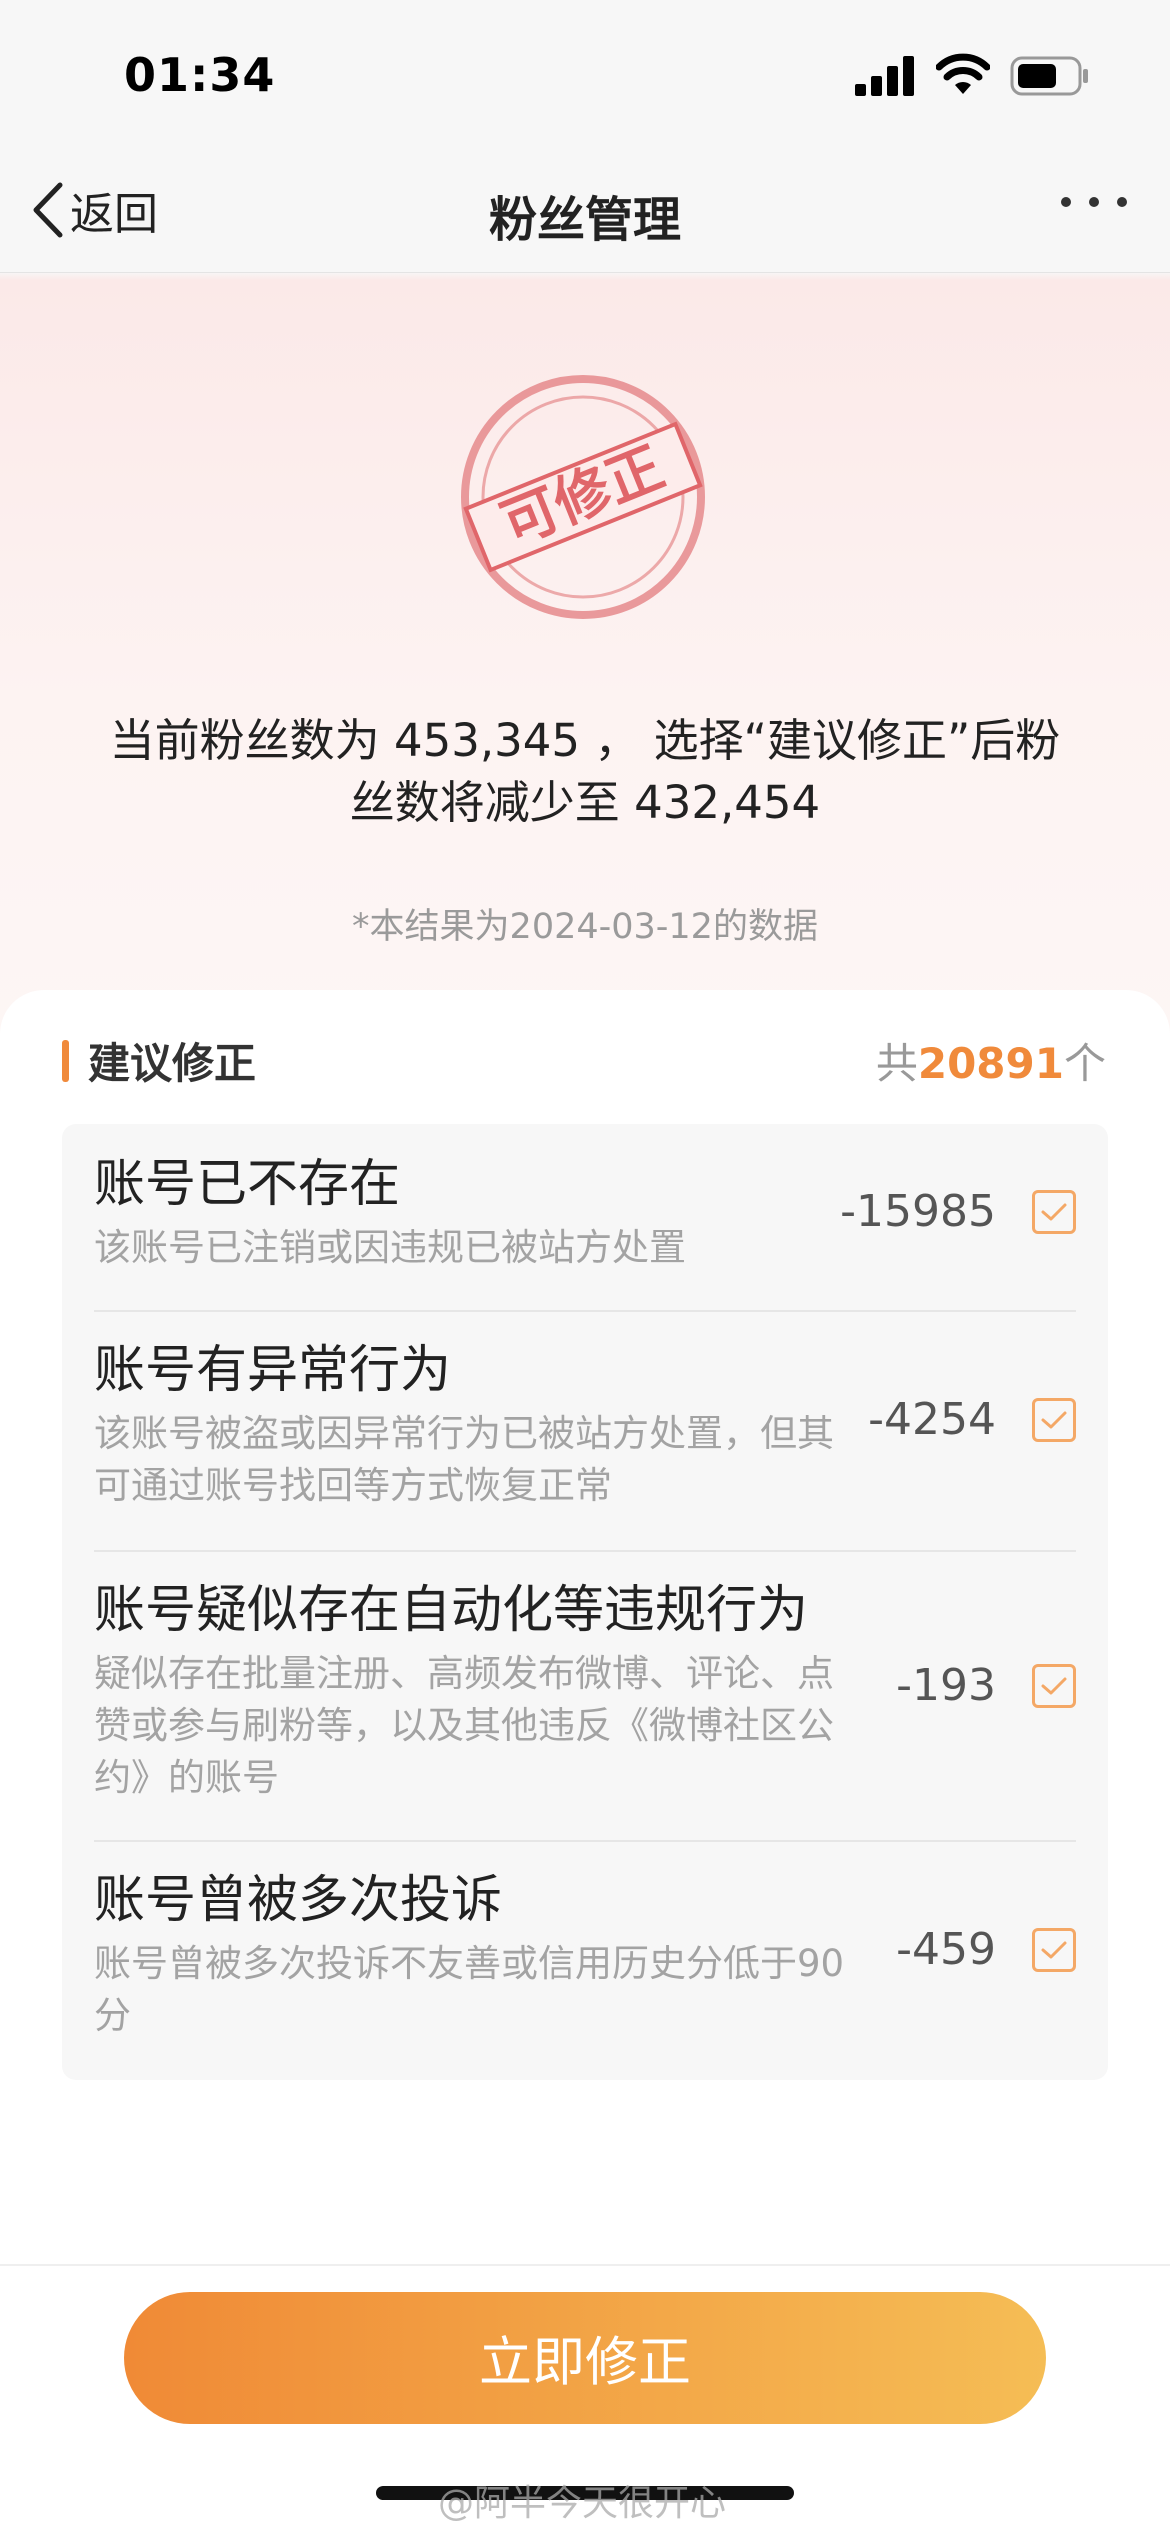  What do you see at coordinates (451, 1610) in the screenshot?
I see `item-title: 账号疑似存在自动化等违规行为` at bounding box center [451, 1610].